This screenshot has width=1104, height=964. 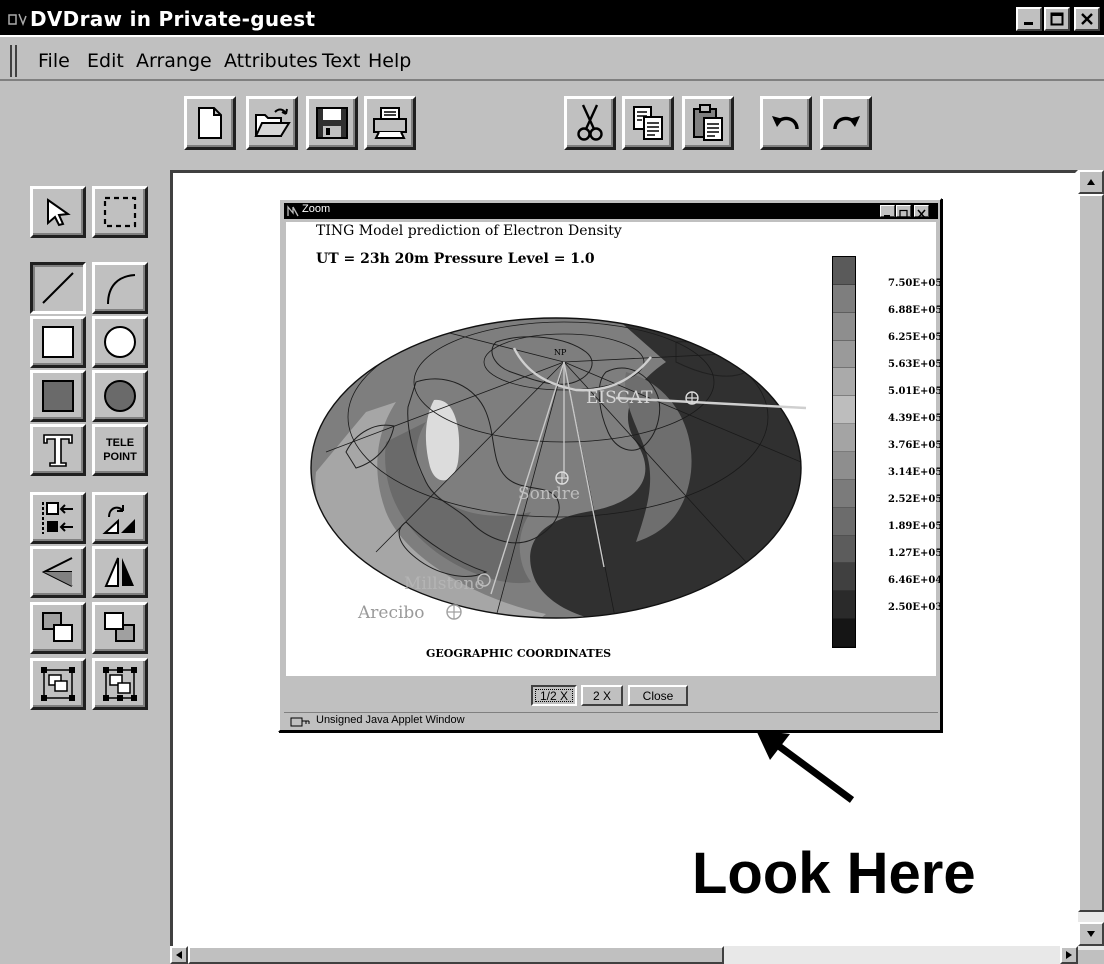 I want to click on copy-button, so click(x=648, y=123).